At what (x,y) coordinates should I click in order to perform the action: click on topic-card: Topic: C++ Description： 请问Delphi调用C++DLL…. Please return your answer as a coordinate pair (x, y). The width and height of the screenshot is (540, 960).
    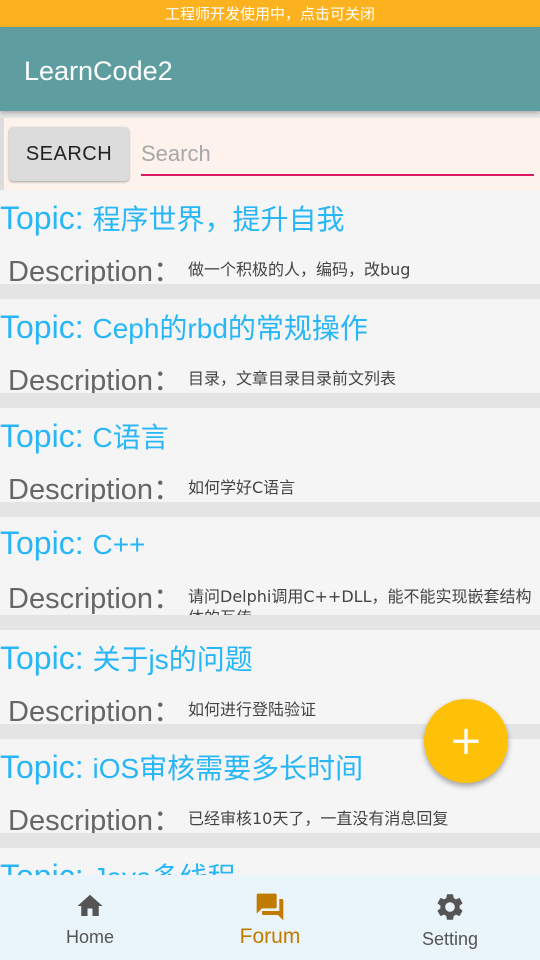
    Looking at the image, I should click on (270, 566).